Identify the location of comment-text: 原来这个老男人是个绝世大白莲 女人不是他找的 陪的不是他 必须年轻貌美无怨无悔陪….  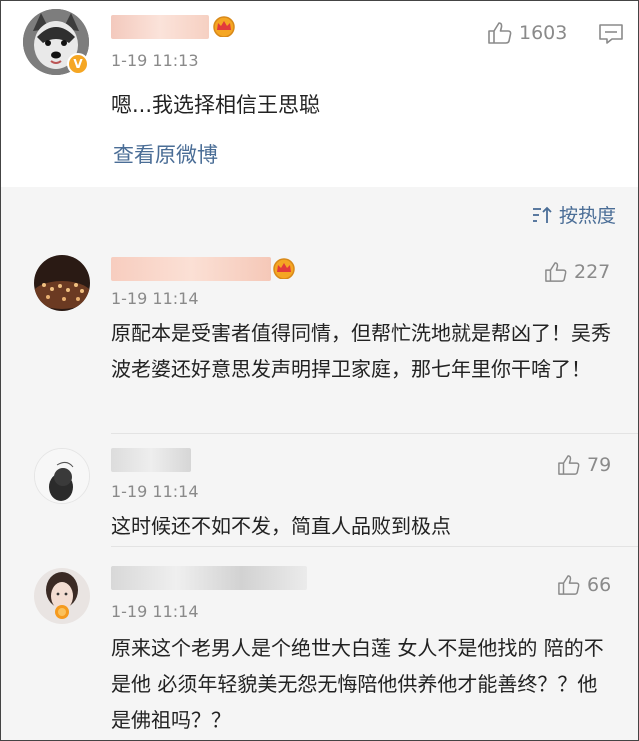
(357, 684).